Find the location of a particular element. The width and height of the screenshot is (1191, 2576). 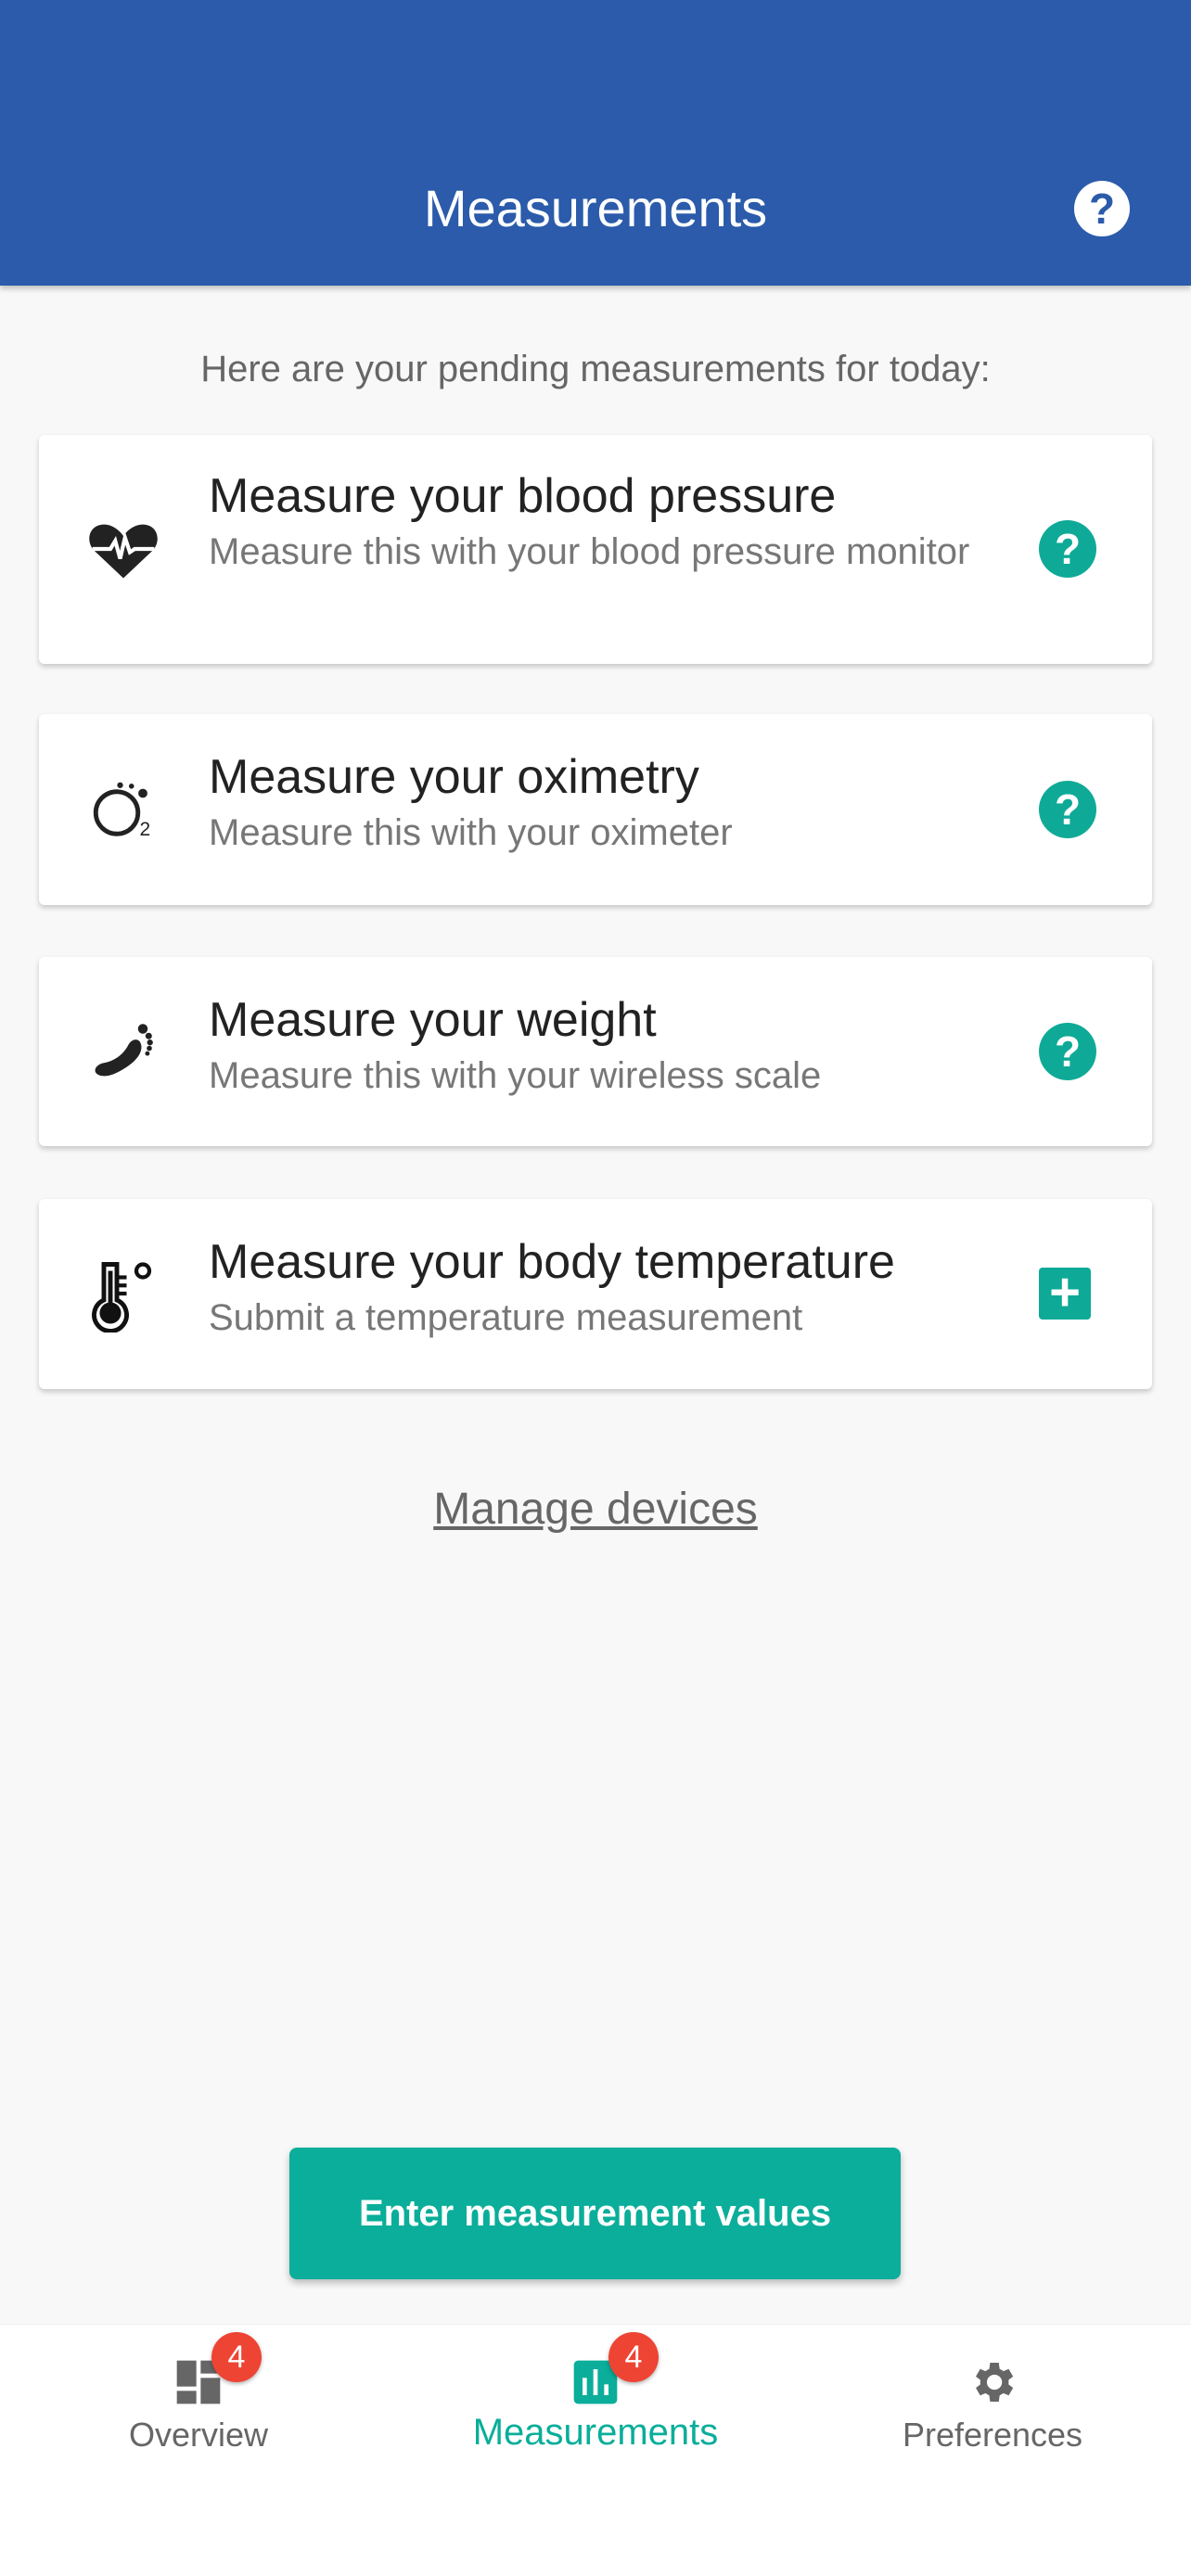

add-icon: + is located at coordinates (1065, 1293).